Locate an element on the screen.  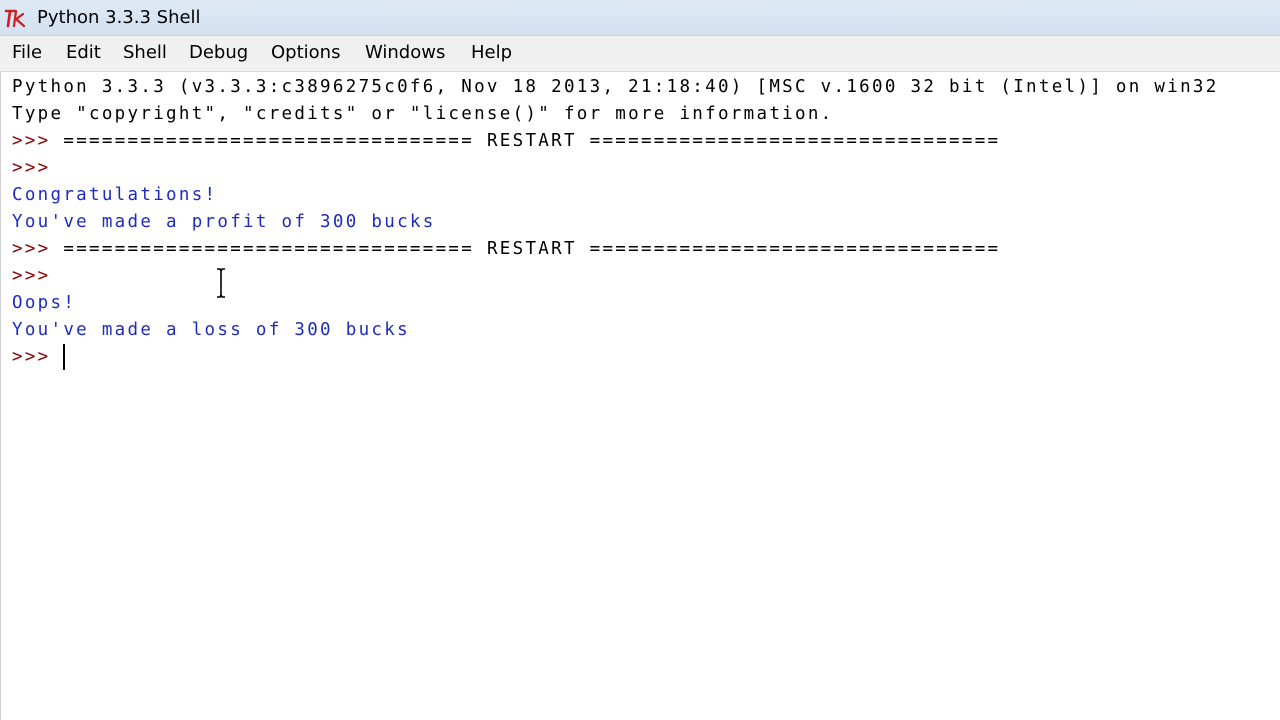
ibeam-cursor-icon is located at coordinates (221, 283).